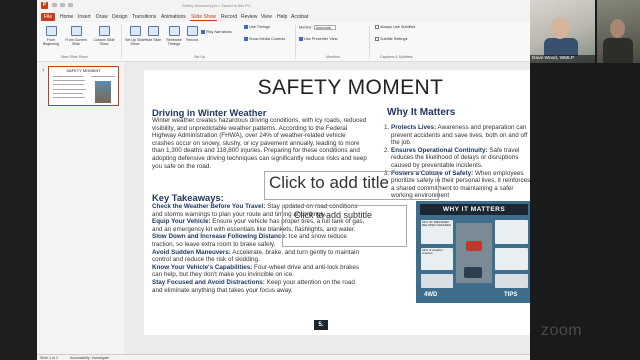 This screenshot has width=640, height=360. I want to click on group-start-slide-show: Start Slide Show, so click(74, 57).